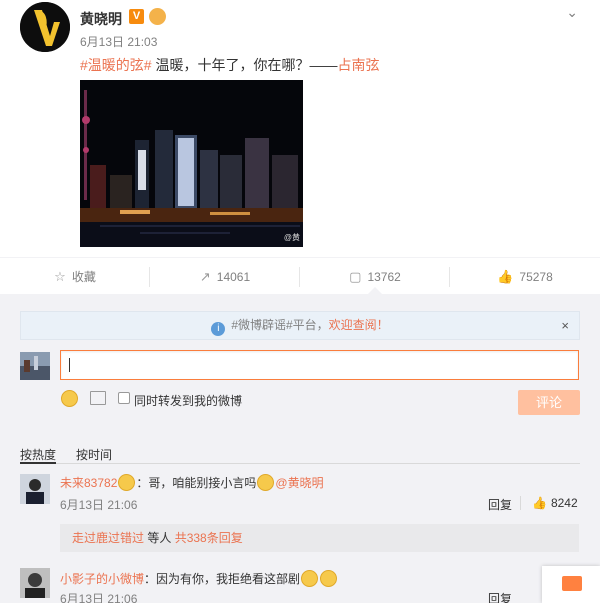  Describe the element at coordinates (45, 27) in the screenshot. I see `author-avatar` at that location.